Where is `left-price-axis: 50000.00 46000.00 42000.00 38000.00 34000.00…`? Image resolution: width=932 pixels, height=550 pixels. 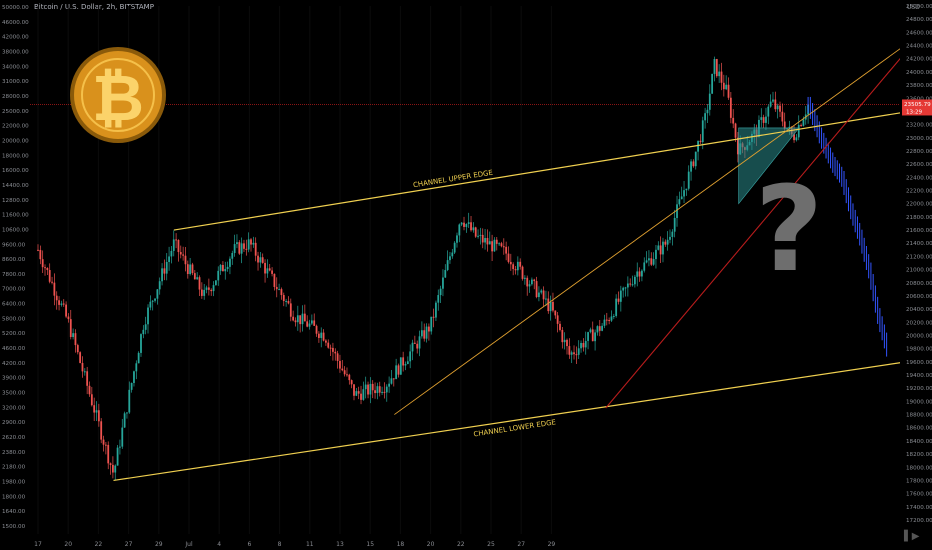 left-price-axis: 50000.00 46000.00 42000.00 38000.00 34000.00… is located at coordinates (15, 267).